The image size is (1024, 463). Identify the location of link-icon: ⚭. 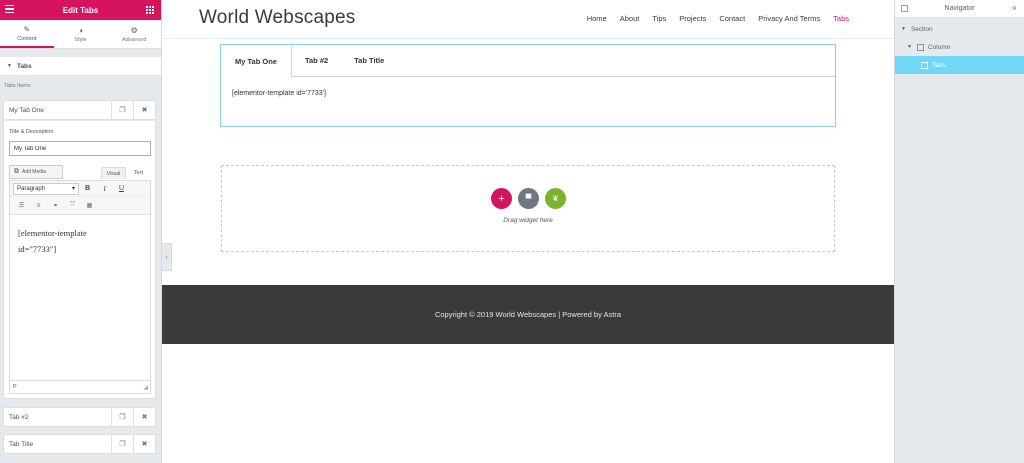
(55, 205).